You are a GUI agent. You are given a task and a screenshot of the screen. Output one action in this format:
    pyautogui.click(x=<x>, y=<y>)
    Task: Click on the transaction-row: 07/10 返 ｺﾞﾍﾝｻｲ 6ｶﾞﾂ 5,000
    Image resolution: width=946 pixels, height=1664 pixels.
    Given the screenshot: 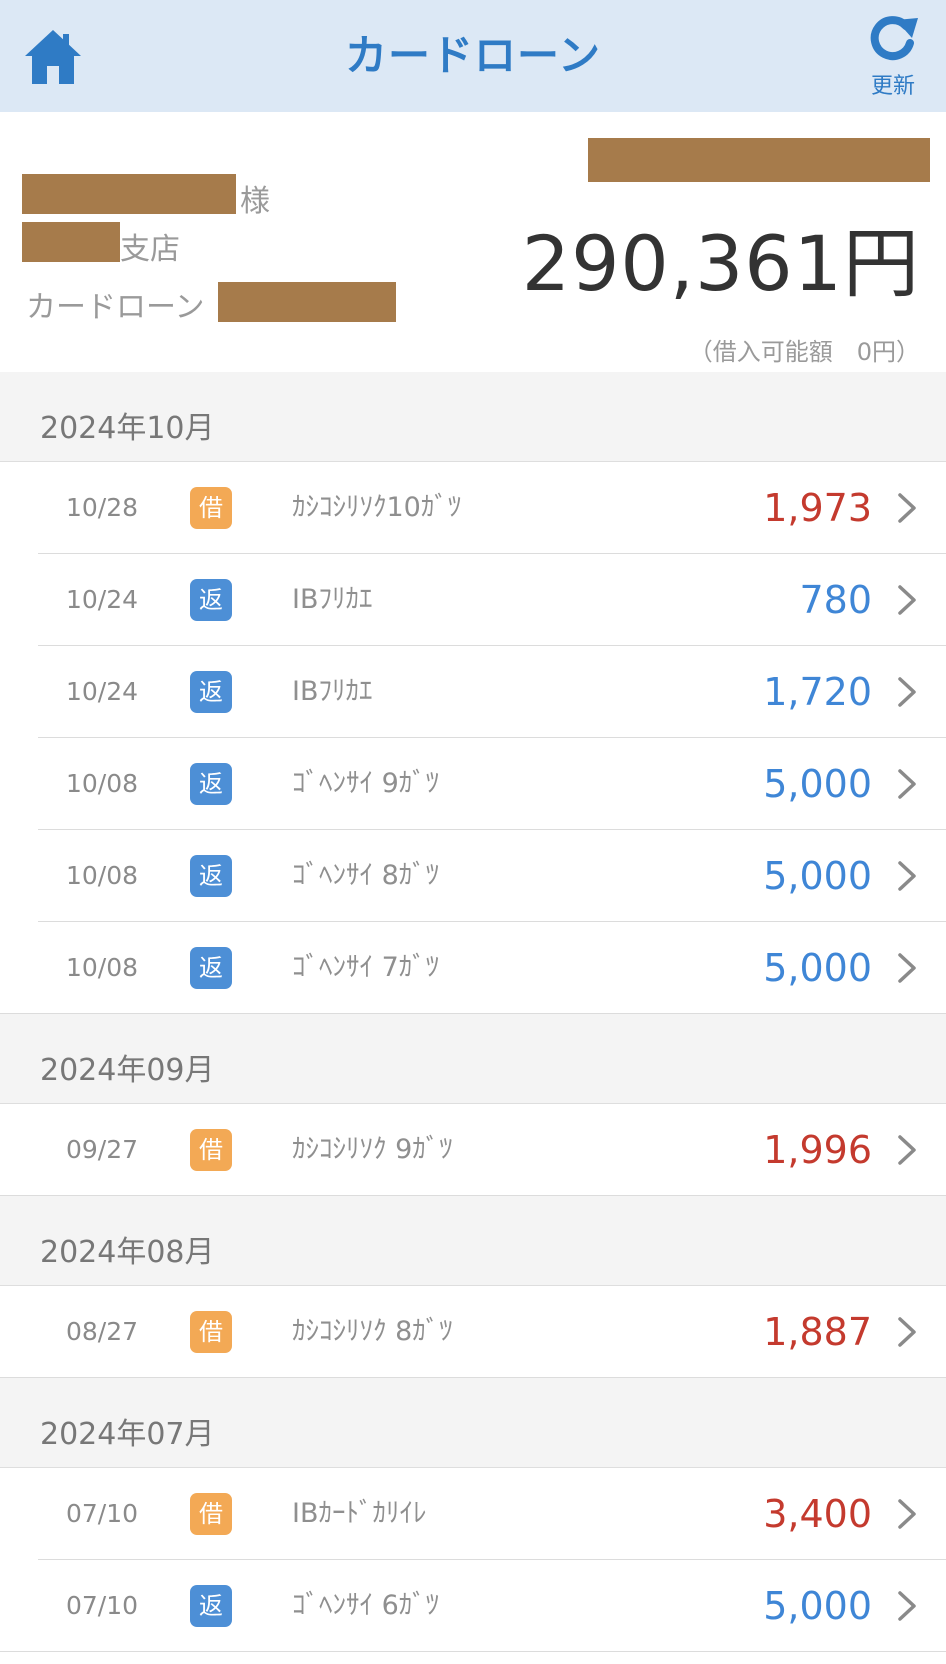 What is the action you would take?
    pyautogui.click(x=473, y=1606)
    